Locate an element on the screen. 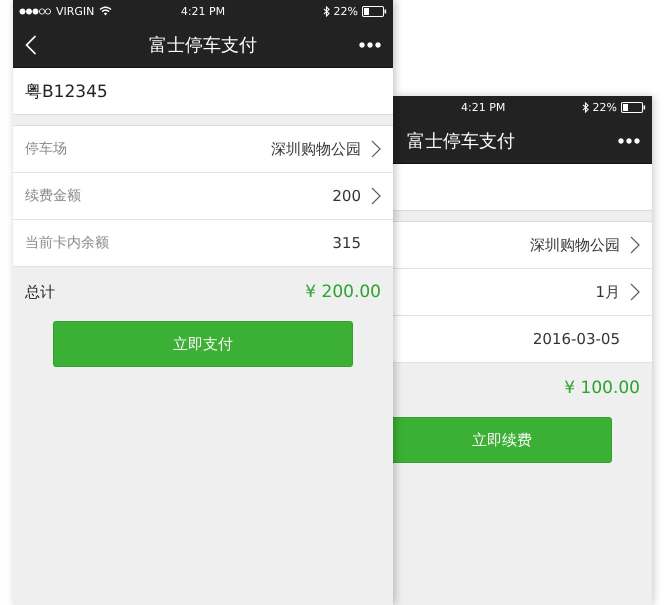  back-icon is located at coordinates (31, 44).